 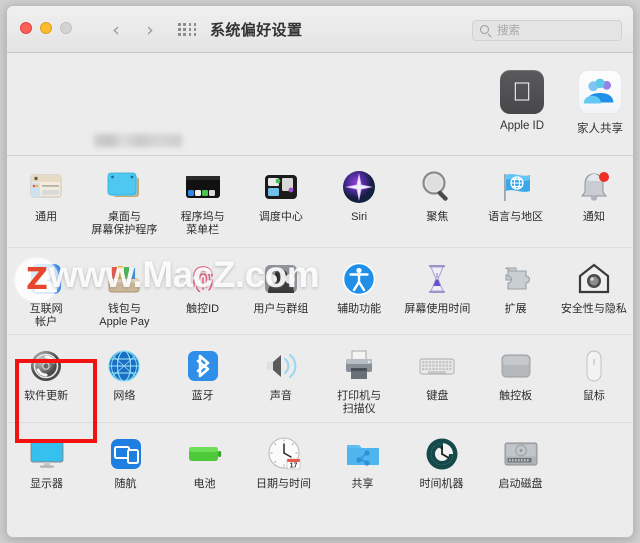 I want to click on close-button, so click(x=26, y=28).